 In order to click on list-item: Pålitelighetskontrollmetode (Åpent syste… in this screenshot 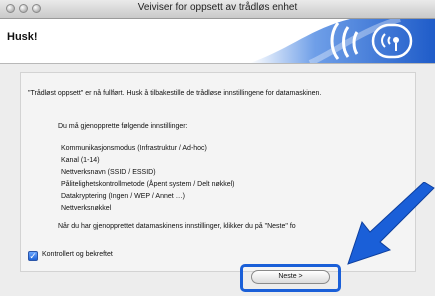, I will do `click(148, 184)`.